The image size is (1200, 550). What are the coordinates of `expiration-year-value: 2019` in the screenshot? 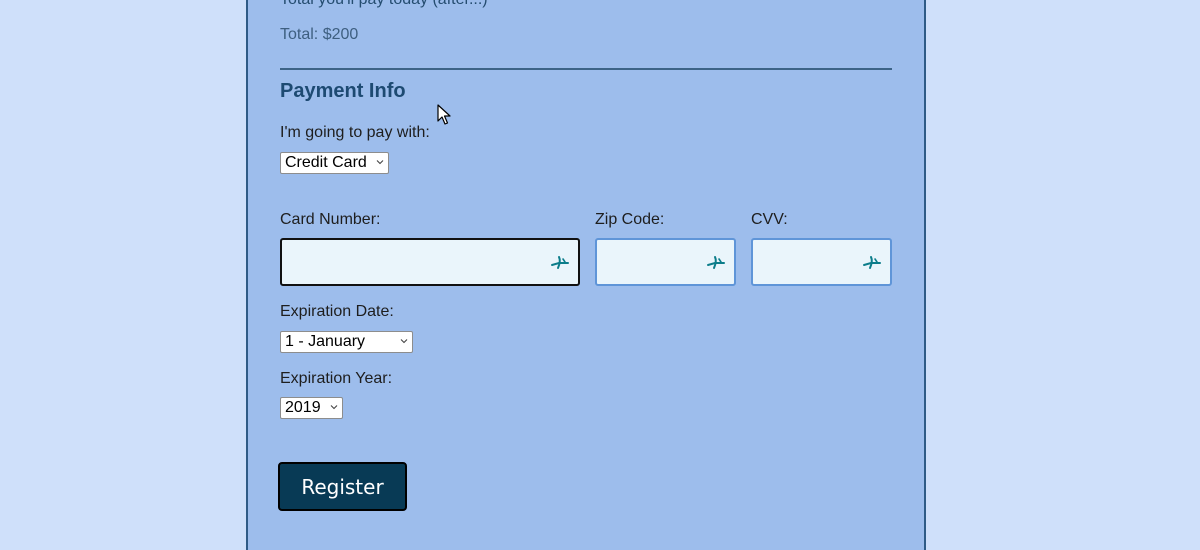 It's located at (303, 407).